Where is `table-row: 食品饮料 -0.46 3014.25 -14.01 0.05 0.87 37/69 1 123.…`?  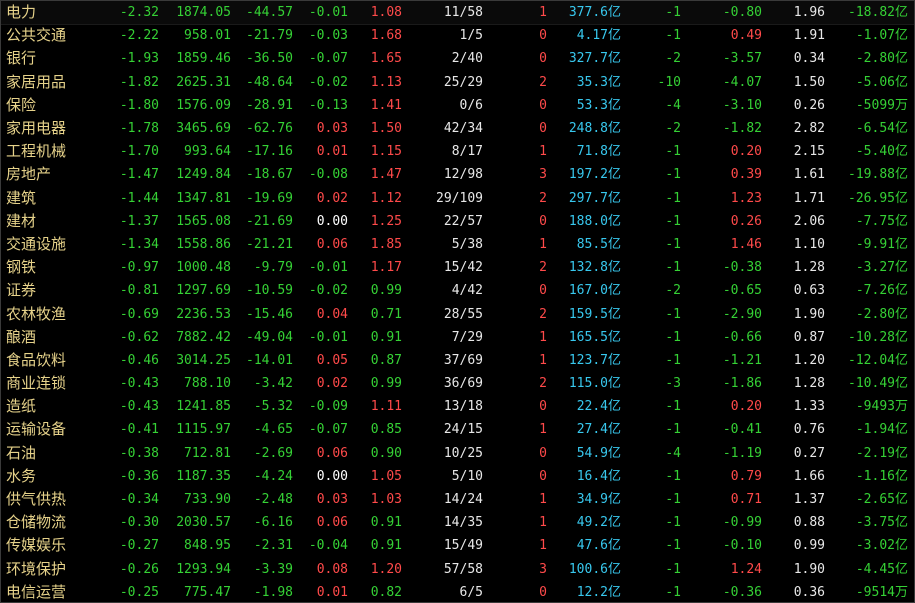 table-row: 食品饮料 -0.46 3014.25 -14.01 0.05 0.87 37/69 1 123.… is located at coordinates (457, 360).